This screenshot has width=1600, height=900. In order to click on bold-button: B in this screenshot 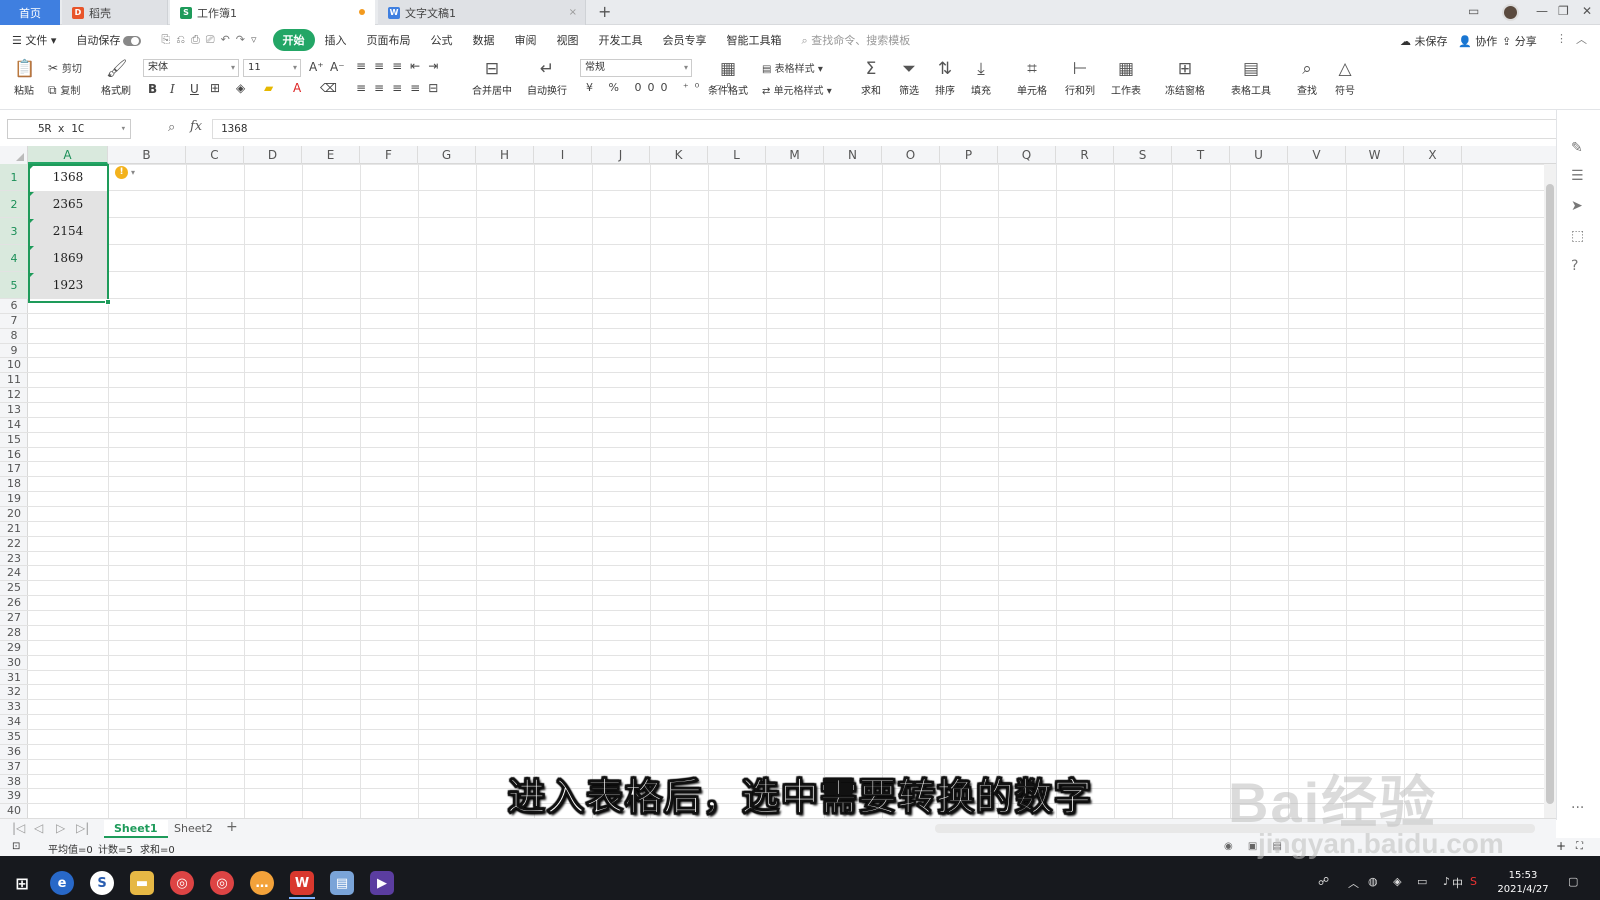, I will do `click(152, 89)`.